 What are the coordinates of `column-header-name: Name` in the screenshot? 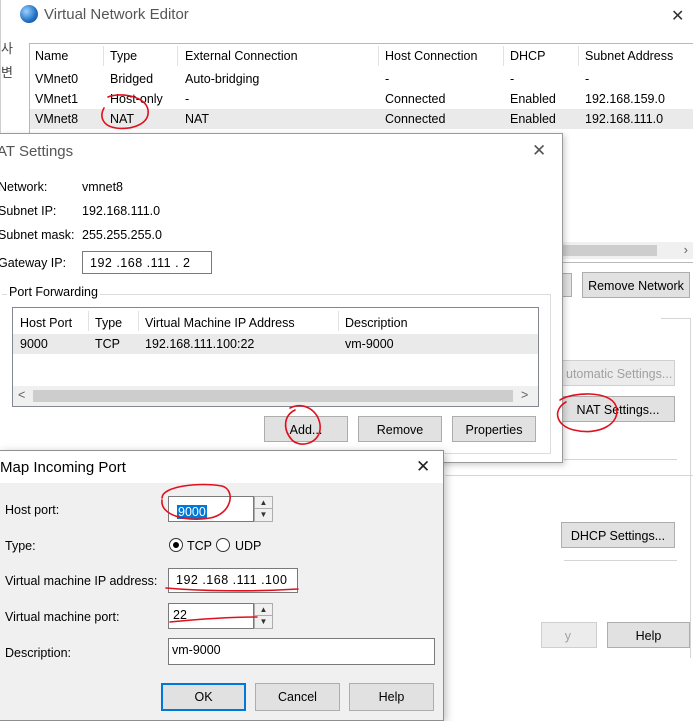 It's located at (51, 56).